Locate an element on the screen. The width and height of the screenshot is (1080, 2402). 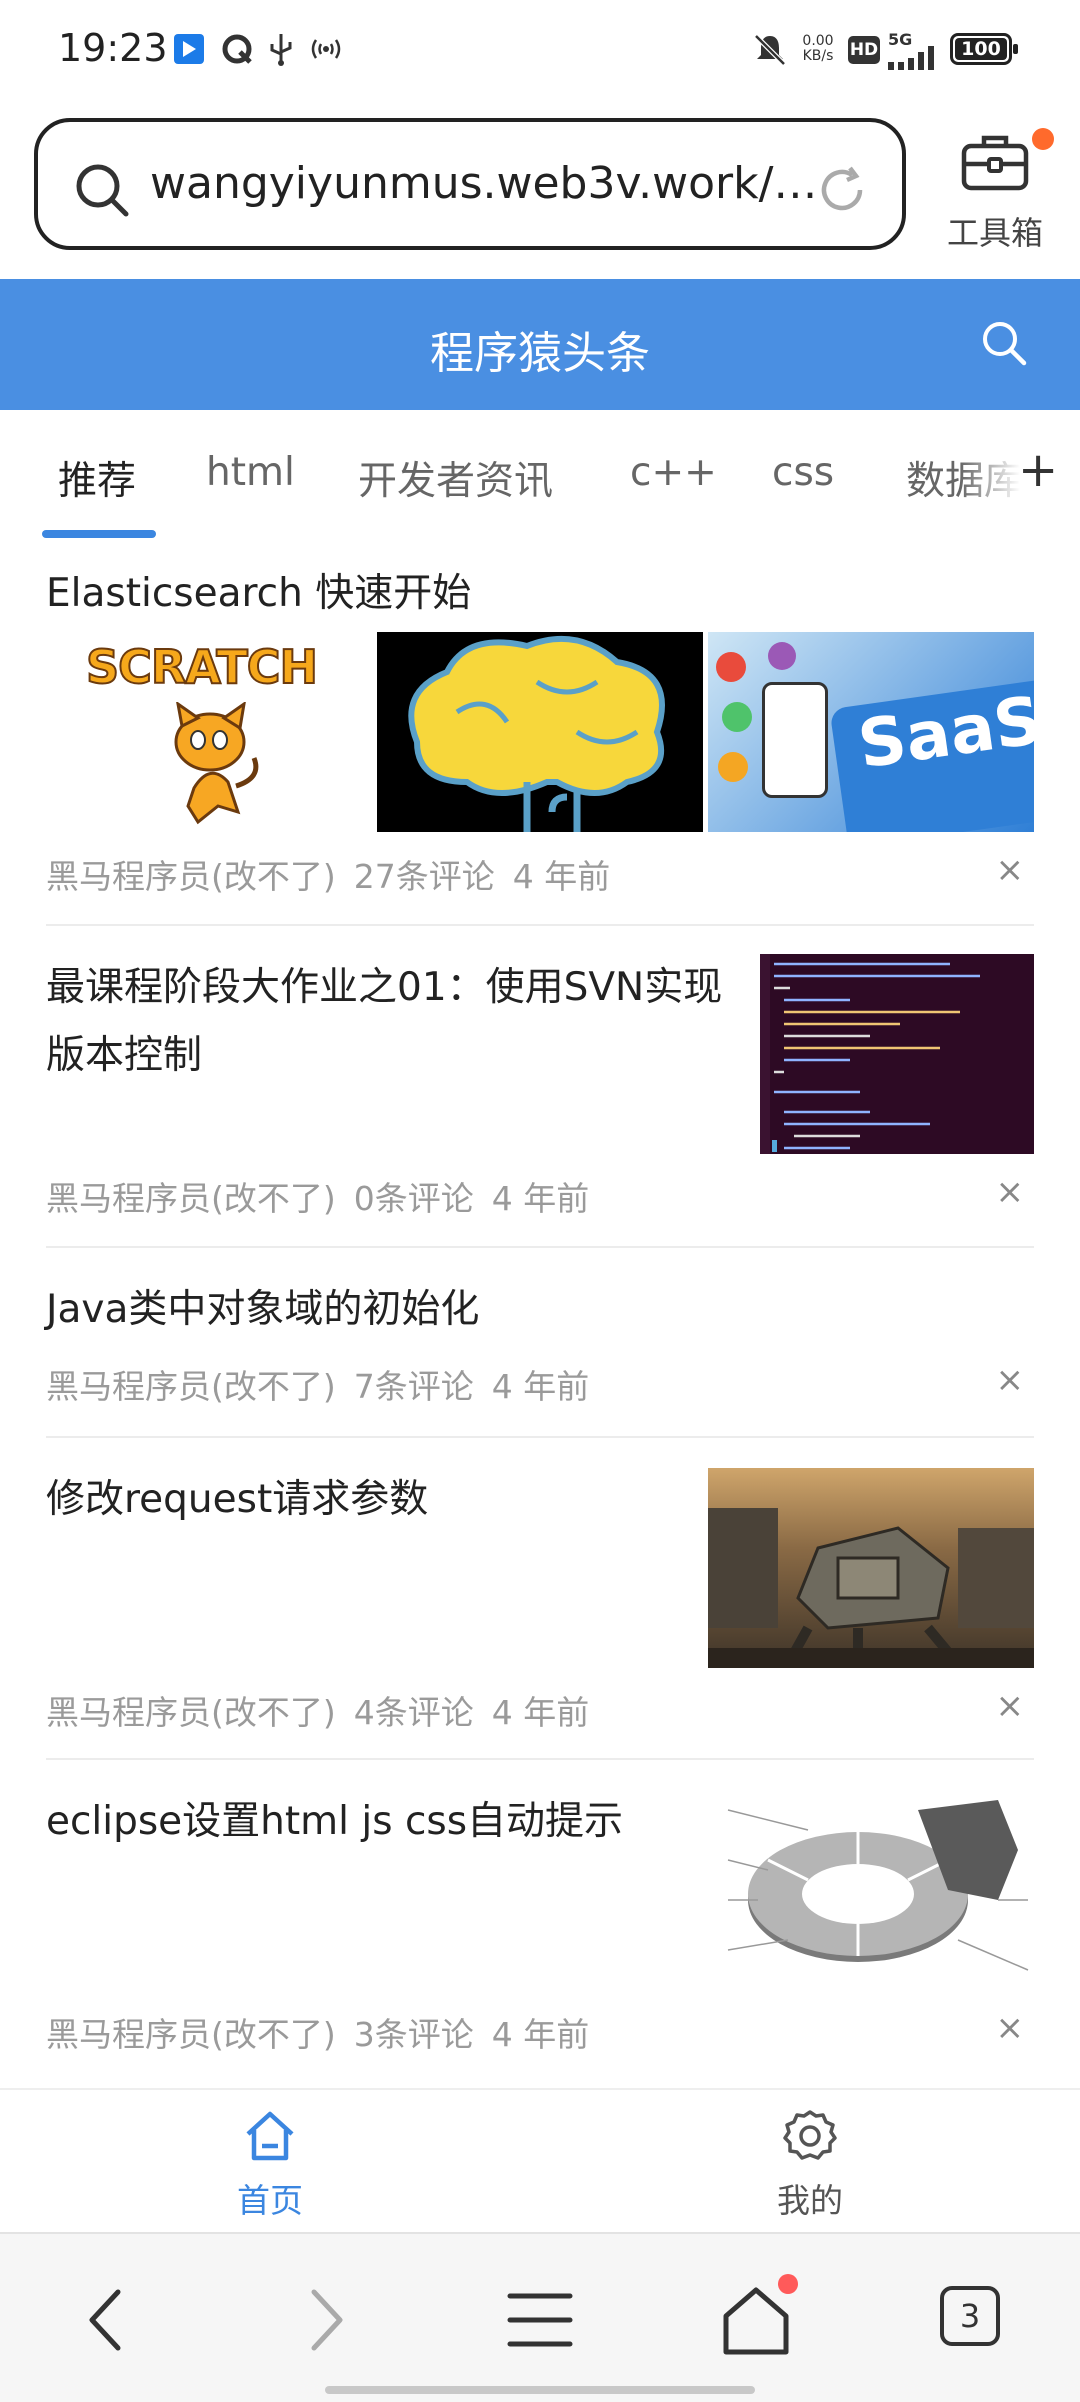
notification-dot is located at coordinates (1043, 139).